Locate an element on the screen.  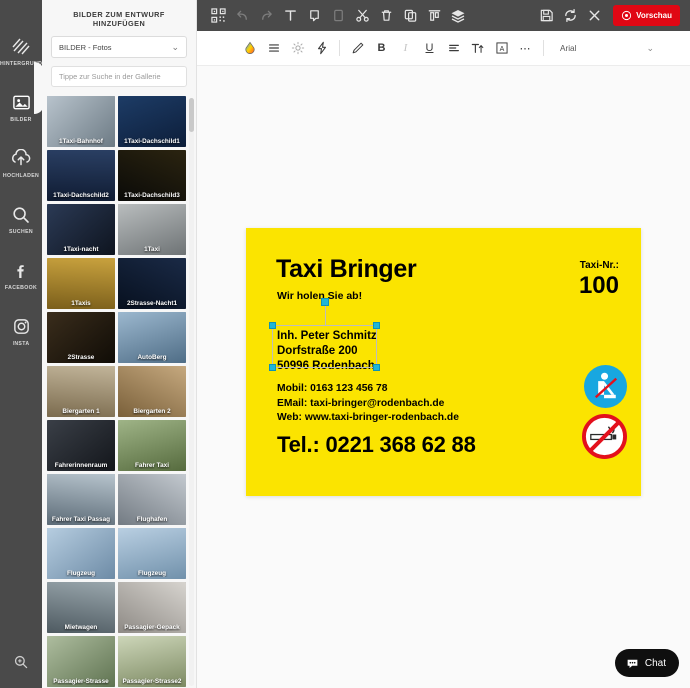
gallery-thumbnail: 1Taxi-nacht is located at coordinates (81, 229).